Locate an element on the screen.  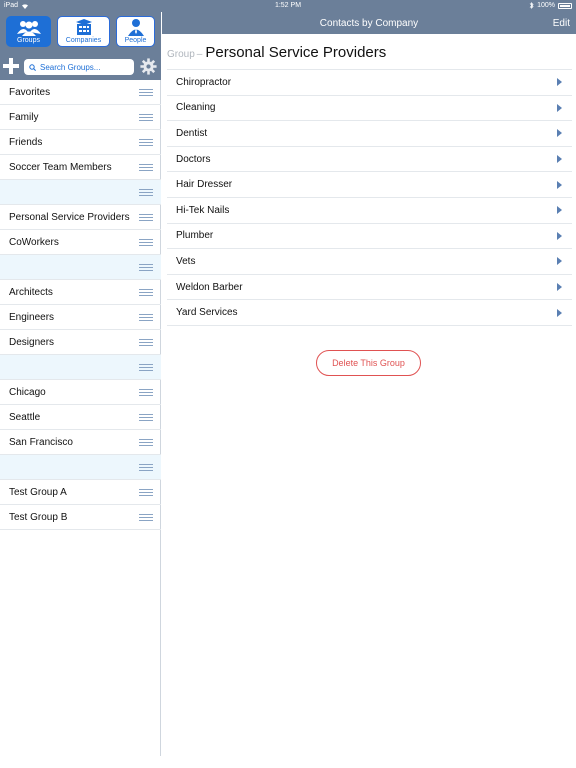
companies-icon is located at coordinates (83, 27).